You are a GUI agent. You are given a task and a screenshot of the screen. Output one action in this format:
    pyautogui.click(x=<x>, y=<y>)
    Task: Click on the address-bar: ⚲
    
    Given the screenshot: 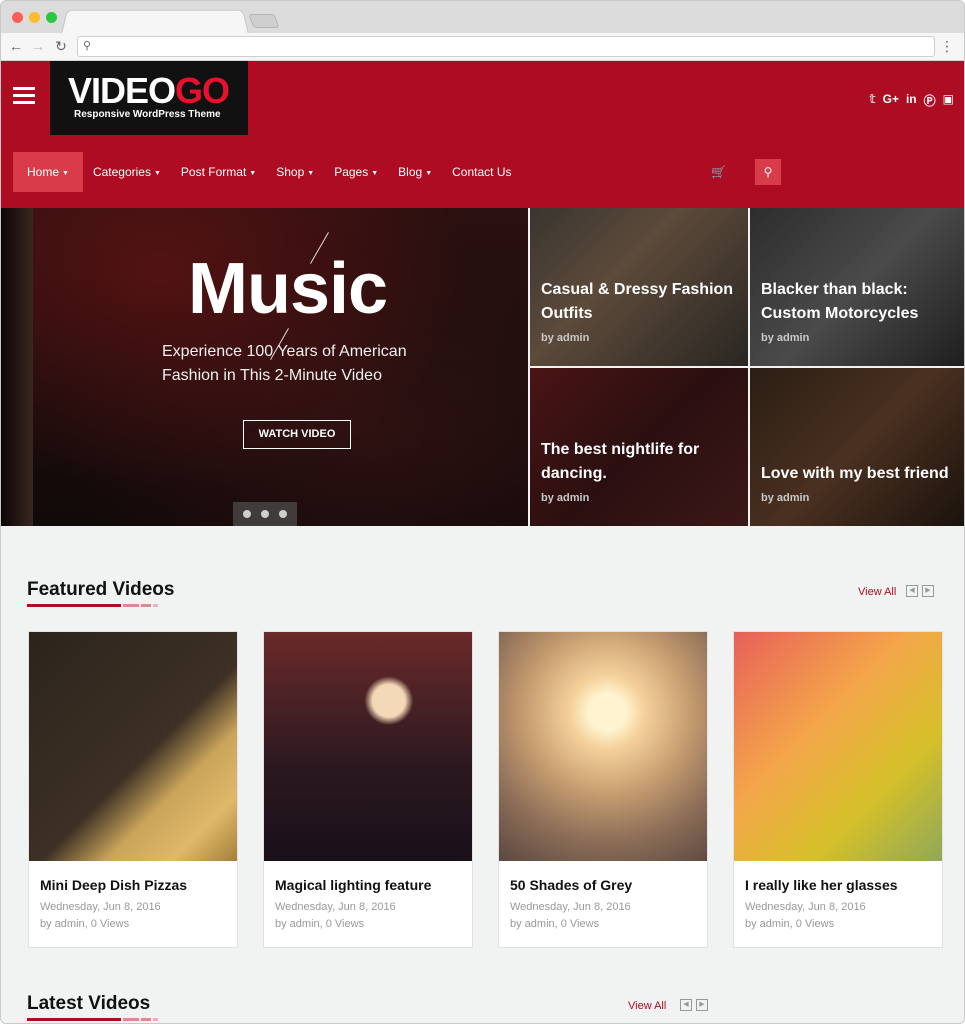 What is the action you would take?
    pyautogui.click(x=506, y=46)
    